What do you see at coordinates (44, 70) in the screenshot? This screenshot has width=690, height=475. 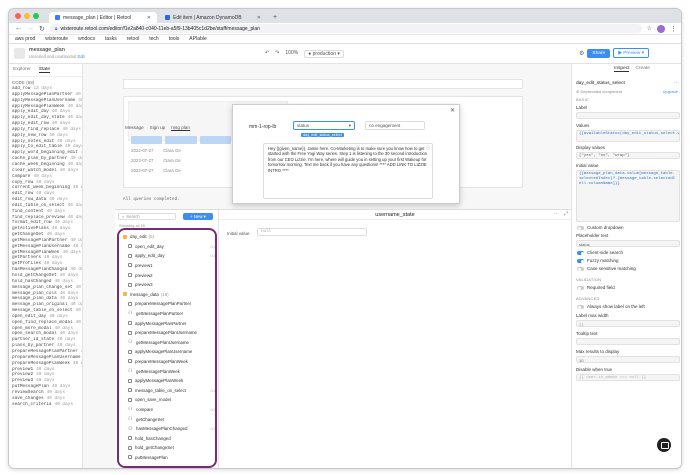 I see `tab-state: State` at bounding box center [44, 70].